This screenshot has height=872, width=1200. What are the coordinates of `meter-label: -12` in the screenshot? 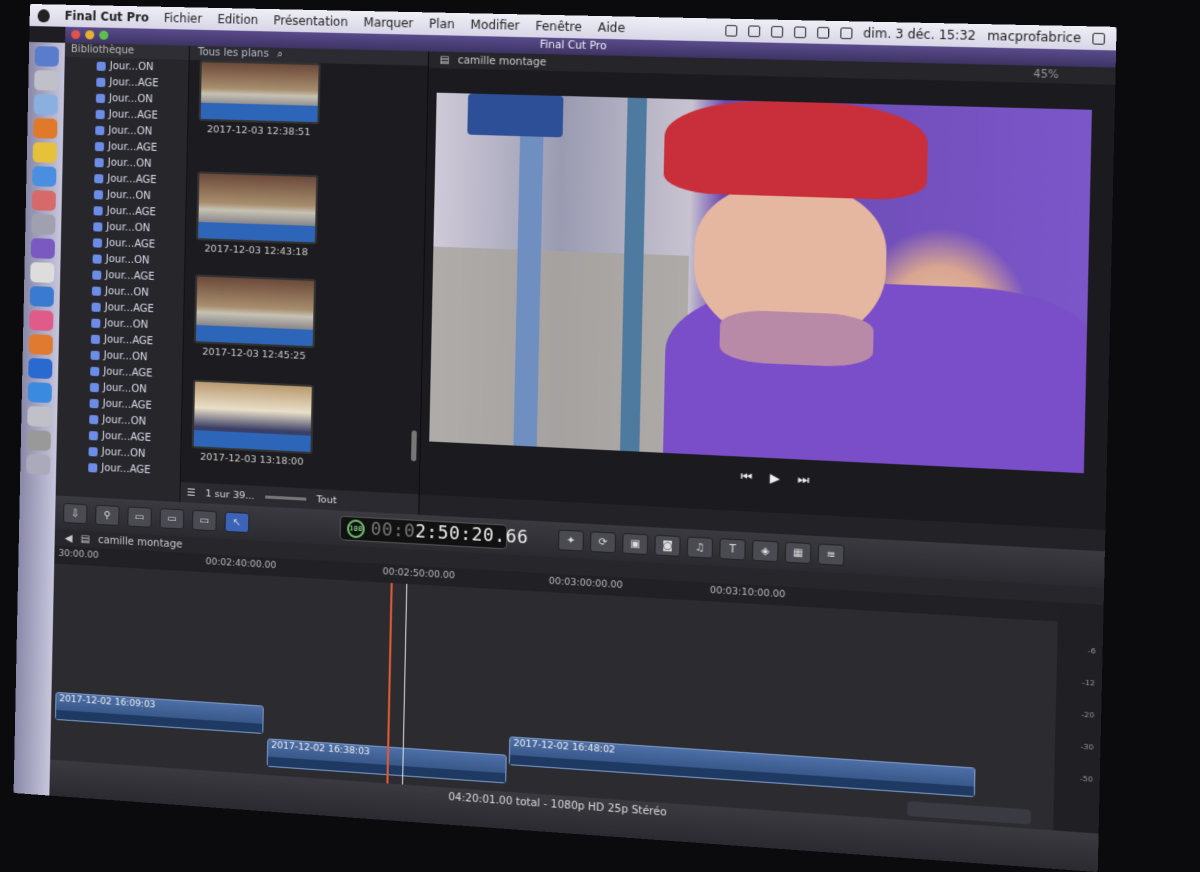 It's located at (1088, 683).